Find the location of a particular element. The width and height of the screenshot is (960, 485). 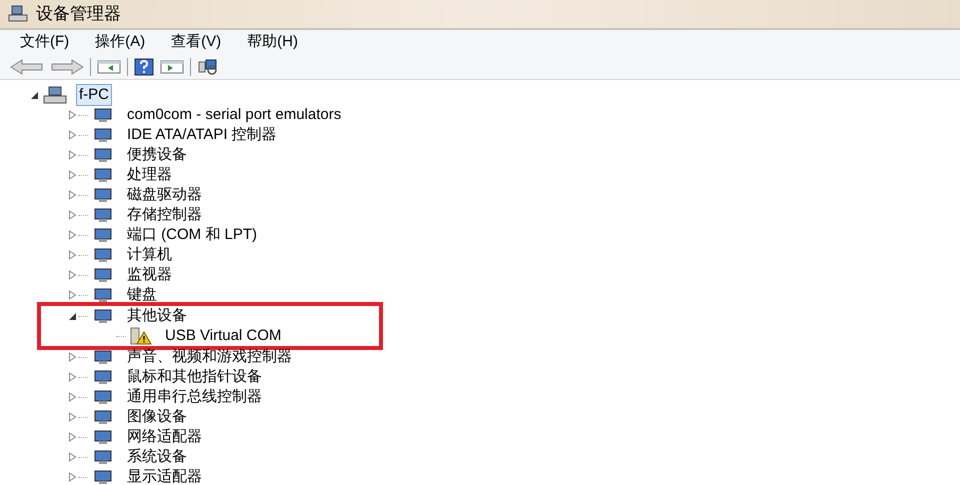

action-pane-icon is located at coordinates (172, 66).